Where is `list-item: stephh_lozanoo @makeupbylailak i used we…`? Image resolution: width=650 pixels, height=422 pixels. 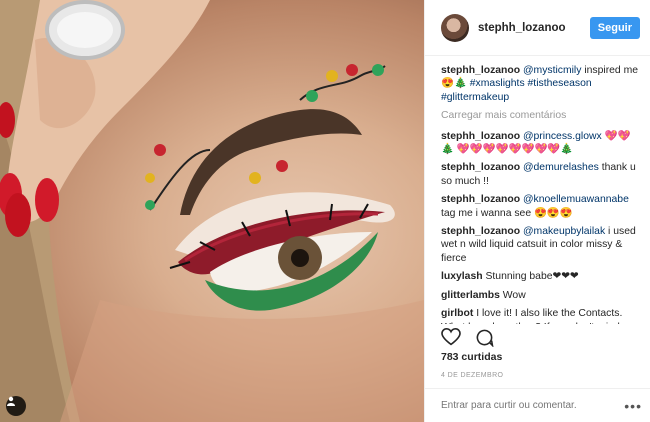
list-item: stephh_lozanoo @makeupbylailak i used we… is located at coordinates (540, 245).